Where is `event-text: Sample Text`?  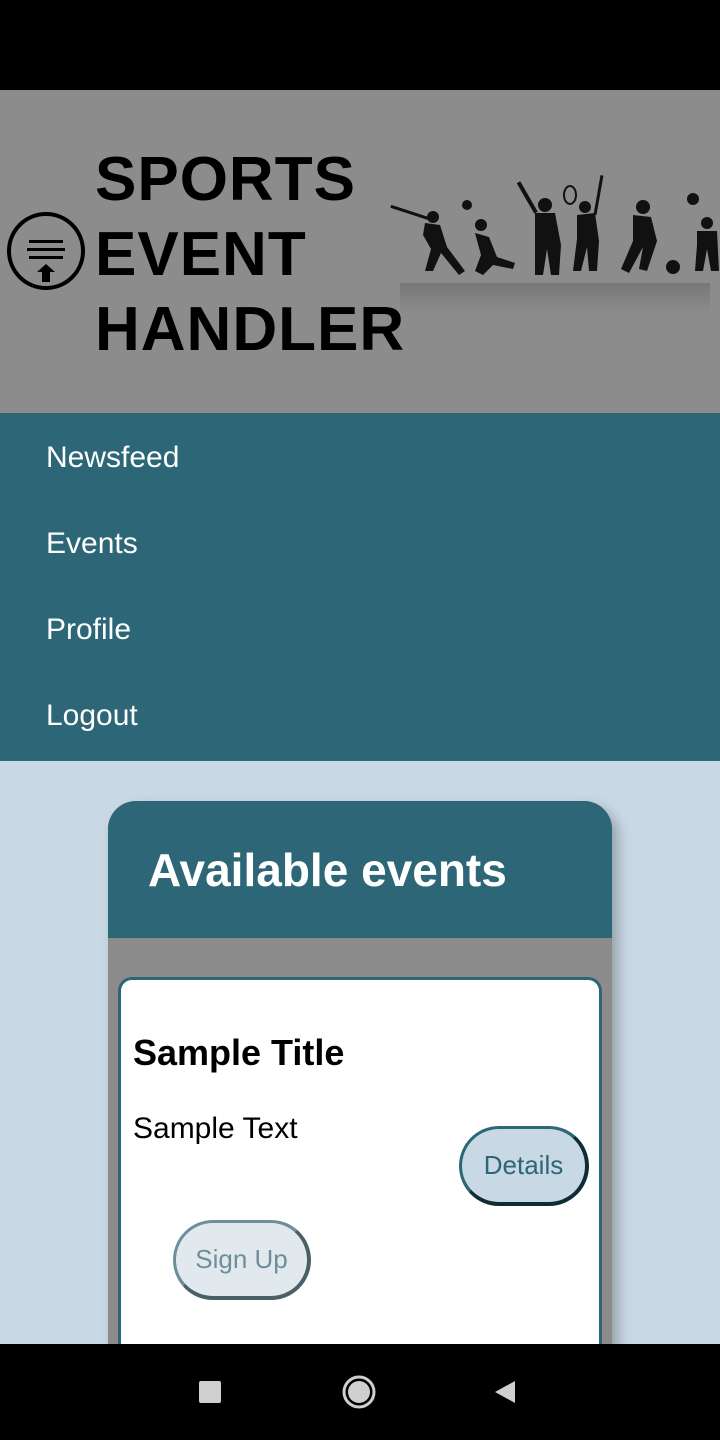 event-text: Sample Text is located at coordinates (215, 1128).